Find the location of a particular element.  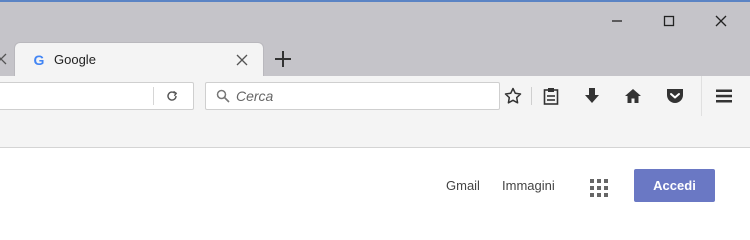

minimize-button is located at coordinates (617, 21).